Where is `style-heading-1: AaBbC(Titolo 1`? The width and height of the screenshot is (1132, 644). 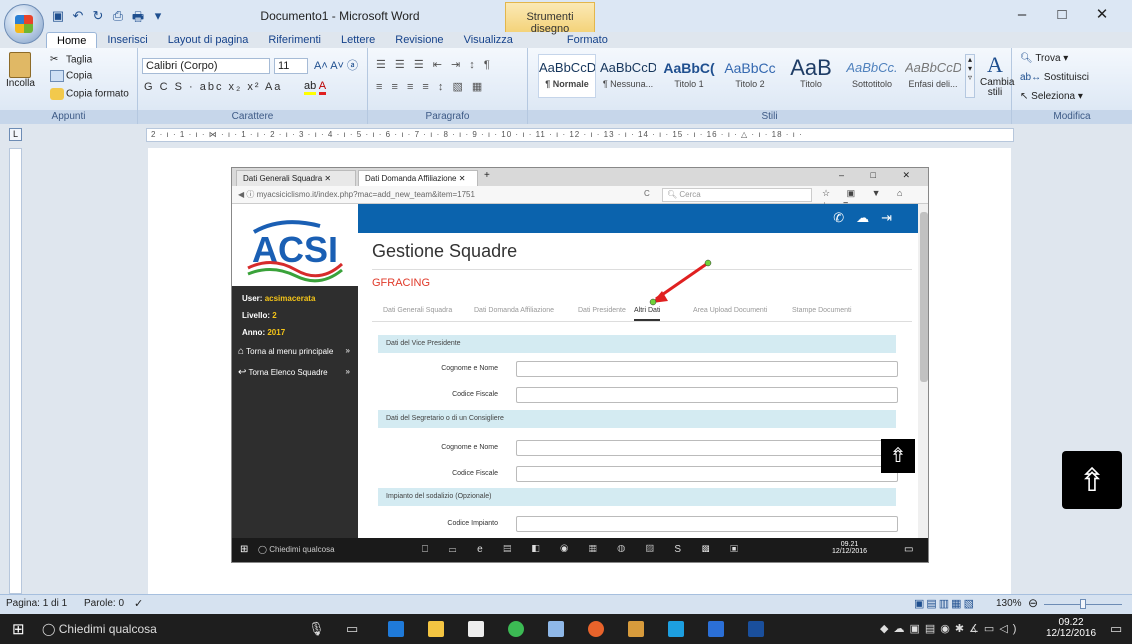
style-heading-1: AaBbC(Titolo 1 is located at coordinates (689, 76).